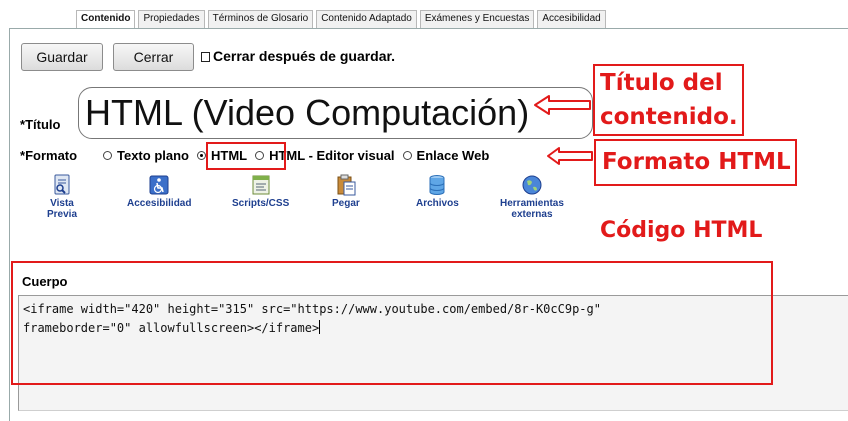 The width and height of the screenshot is (848, 421). I want to click on format-label-text: Formato, so click(51, 155).